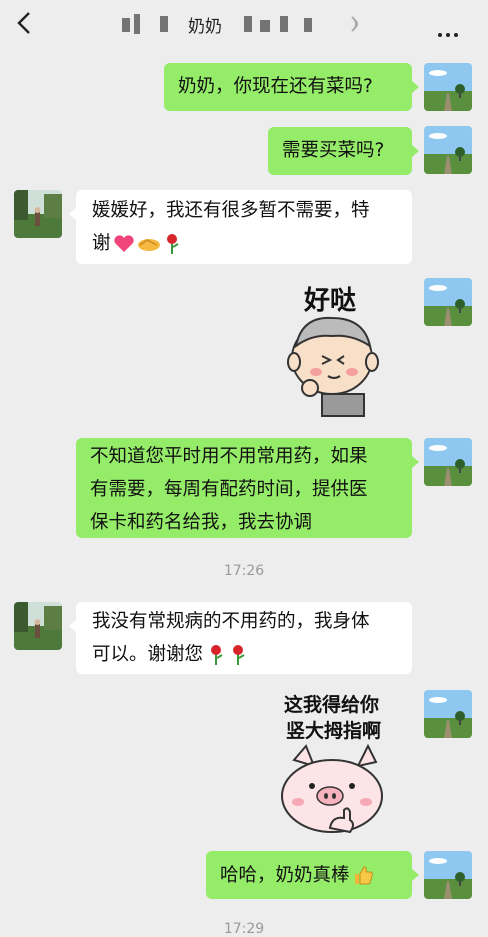 The height and width of the screenshot is (937, 488). What do you see at coordinates (231, 621) in the screenshot?
I see `message-text: 我没有常规病的不用药的，我身体` at bounding box center [231, 621].